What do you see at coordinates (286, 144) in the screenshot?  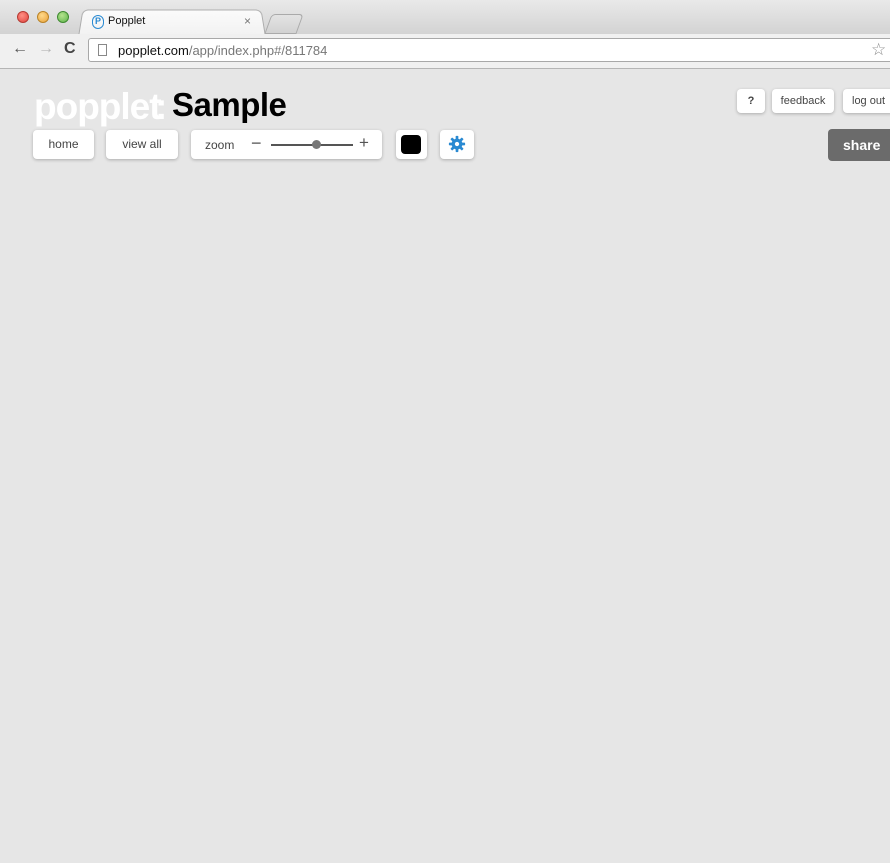 I see `zoom-control: zoom − +` at bounding box center [286, 144].